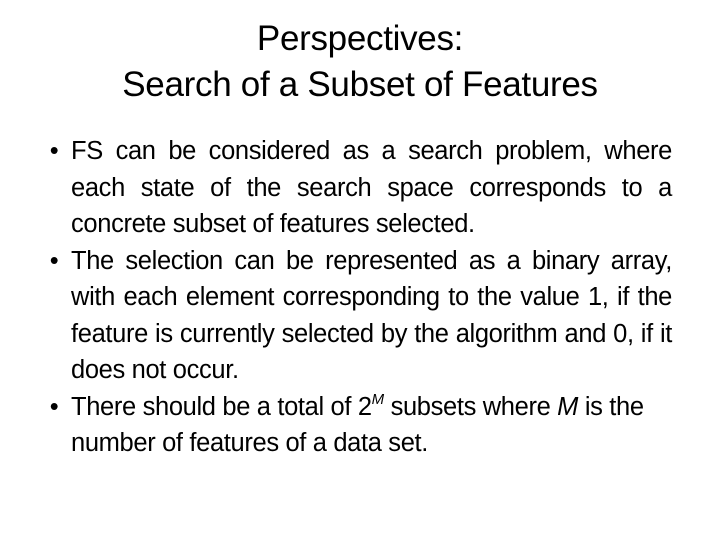  I want to click on bullet-text-part: subsets where, so click(470, 406).